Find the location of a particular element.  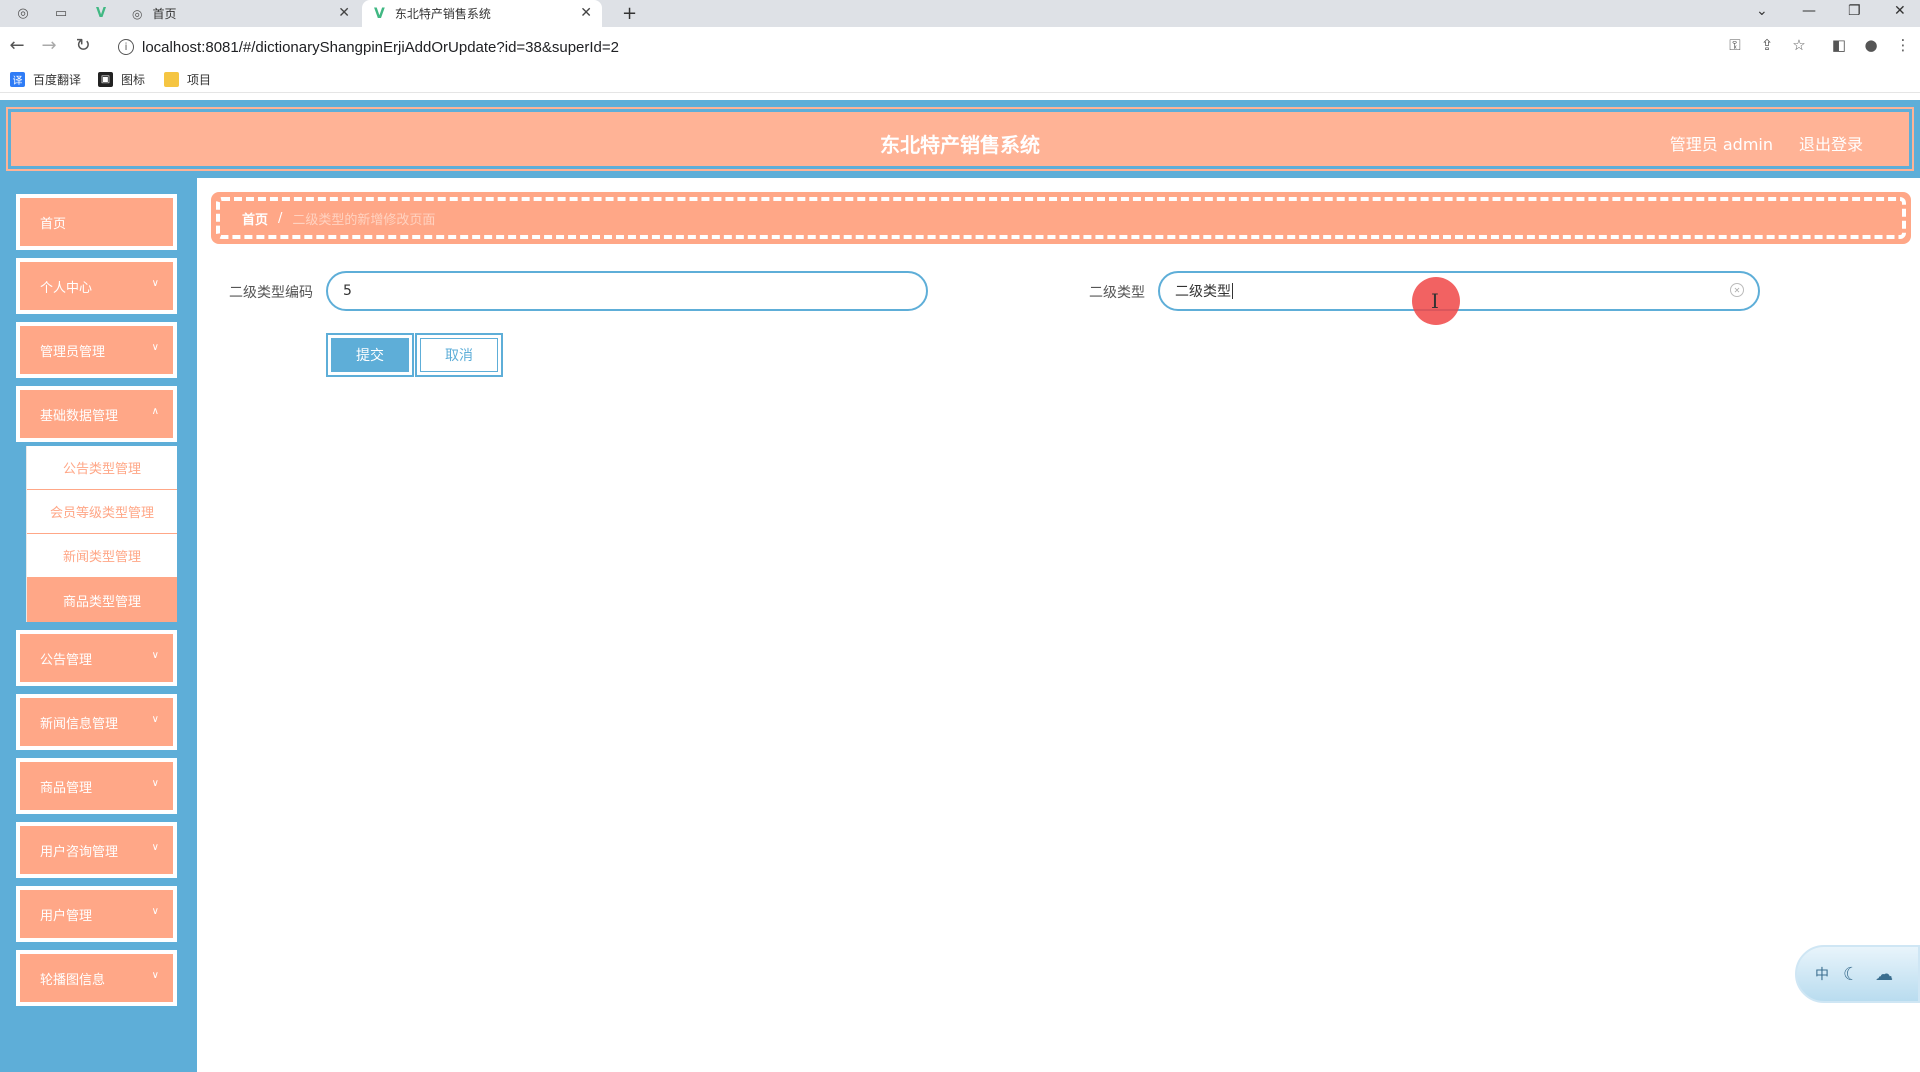

translate-icon: 译 is located at coordinates (17, 79).